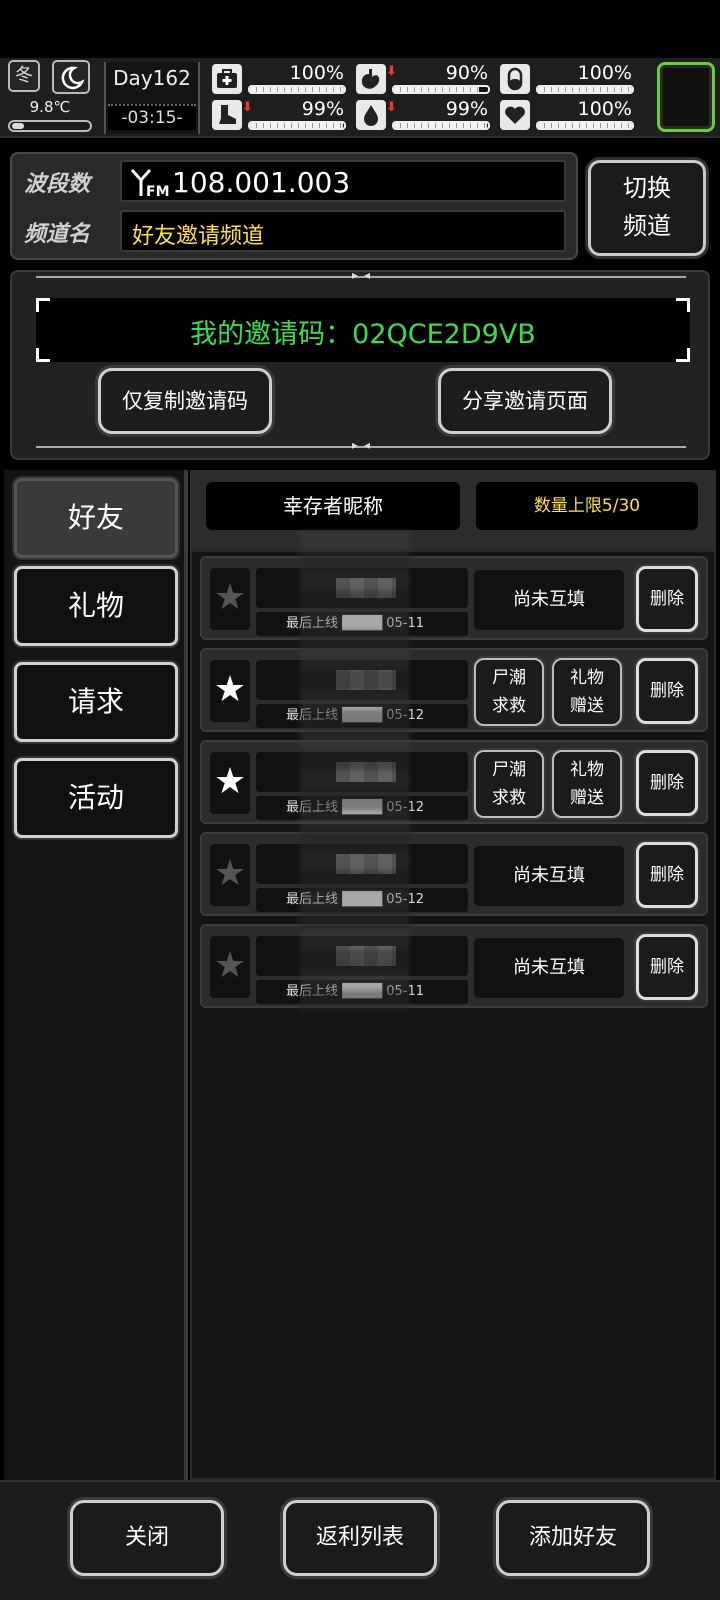 This screenshot has height=1600, width=720. Describe the element at coordinates (57, 184) in the screenshot. I see `band-label: 波段数` at that location.